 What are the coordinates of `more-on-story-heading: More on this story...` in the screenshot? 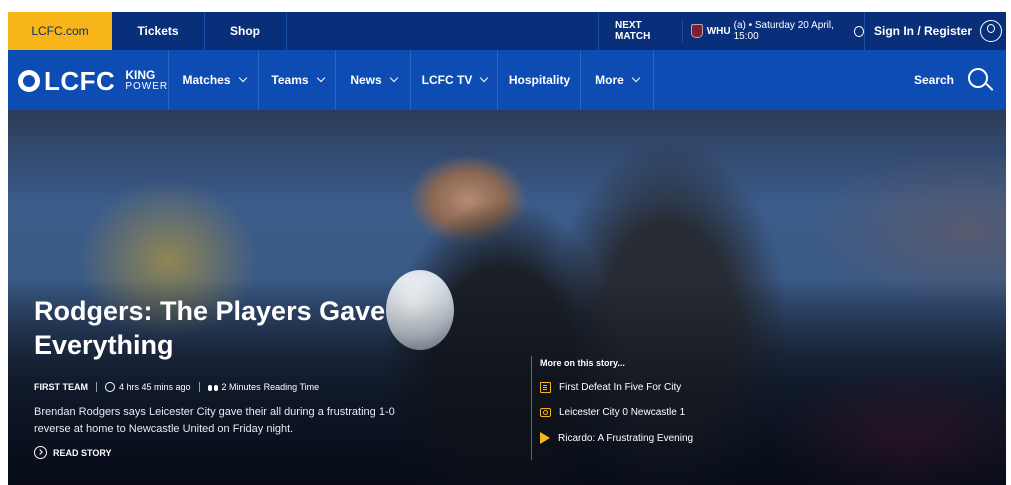 It's located at (582, 363).